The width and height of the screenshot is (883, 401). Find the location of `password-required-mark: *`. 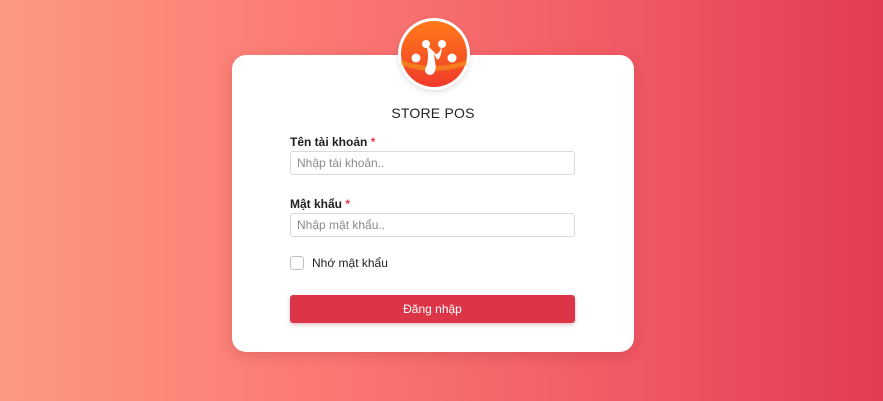

password-required-mark: * is located at coordinates (348, 204).